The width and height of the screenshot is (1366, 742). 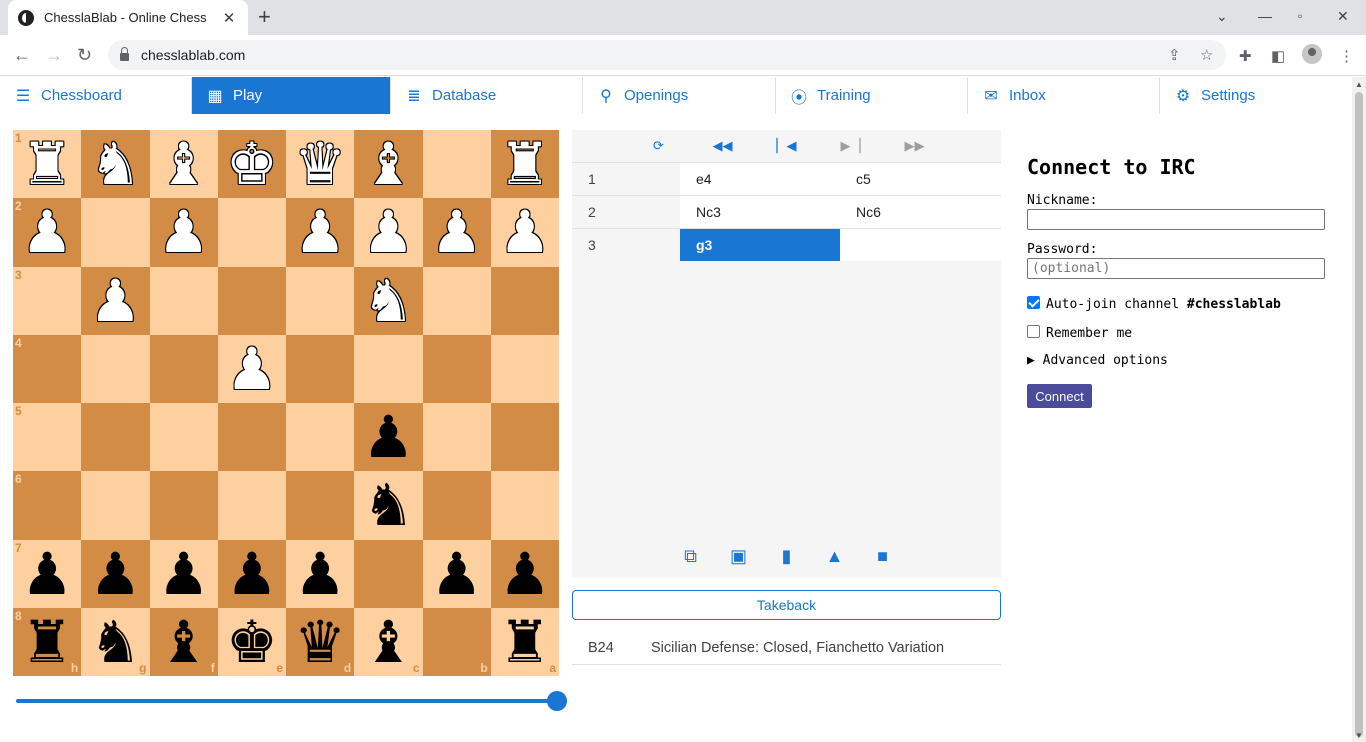 What do you see at coordinates (96, 95) in the screenshot?
I see `menu-chessboard: ☰ Chessboard` at bounding box center [96, 95].